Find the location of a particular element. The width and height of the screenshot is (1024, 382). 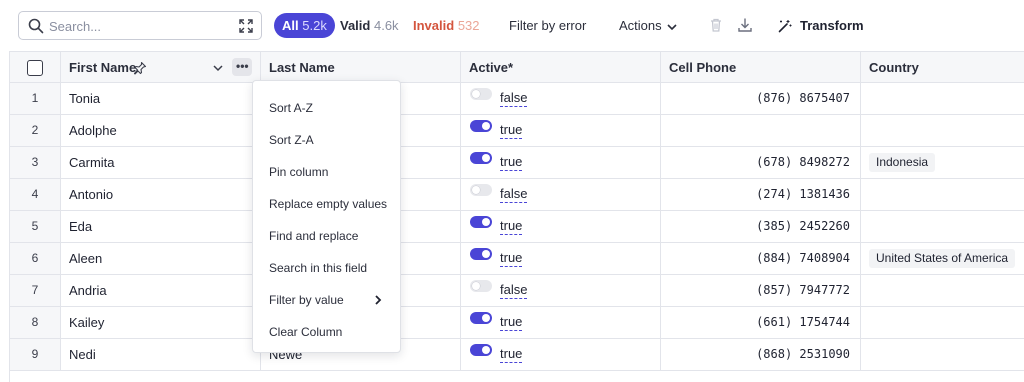

cell-cell-phone: (884) 7408904 is located at coordinates (761, 258).